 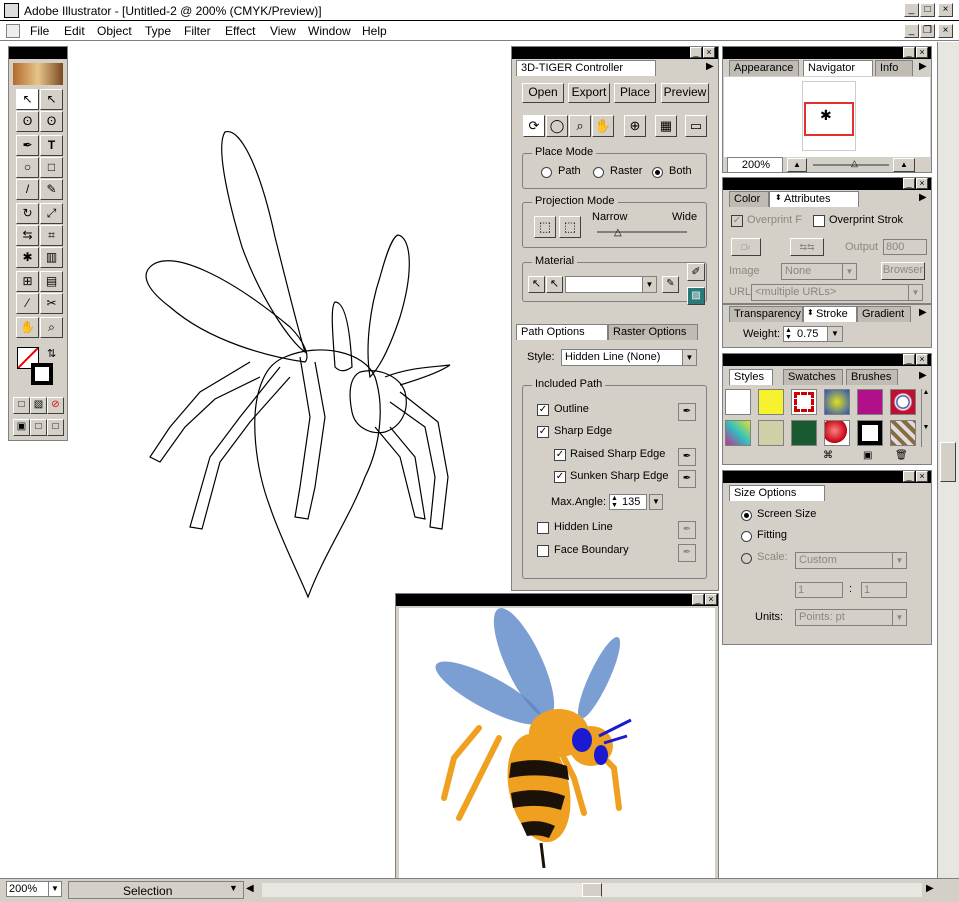 What do you see at coordinates (38, 53) in the screenshot?
I see `toolbox-title-bar` at bounding box center [38, 53].